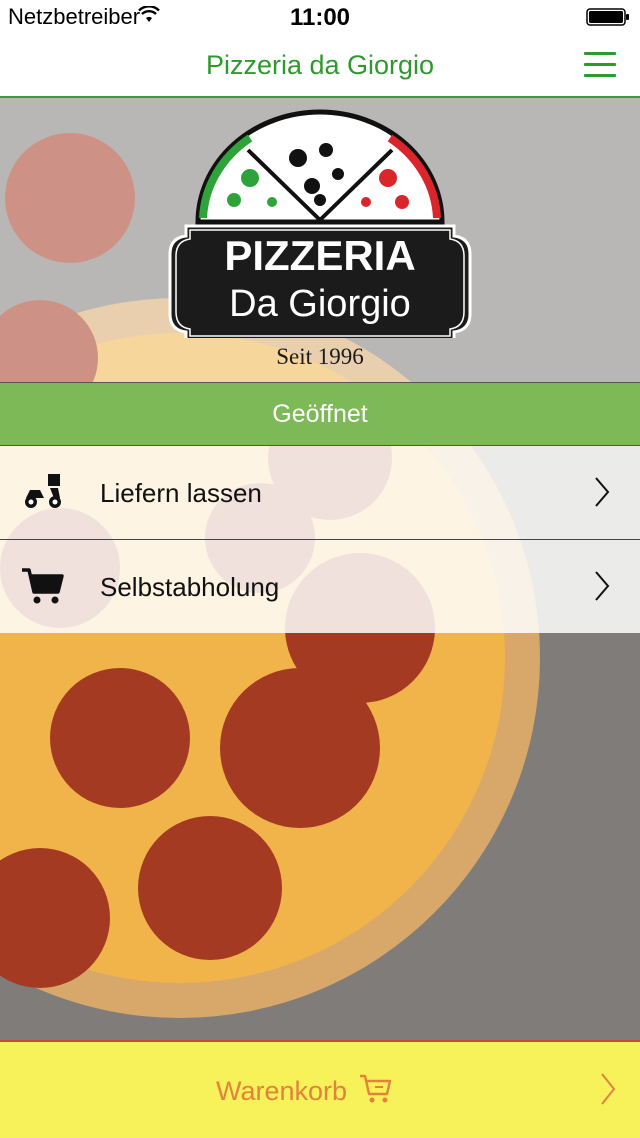 The width and height of the screenshot is (640, 1138). I want to click on hamburger-menu-icon, so click(600, 65).